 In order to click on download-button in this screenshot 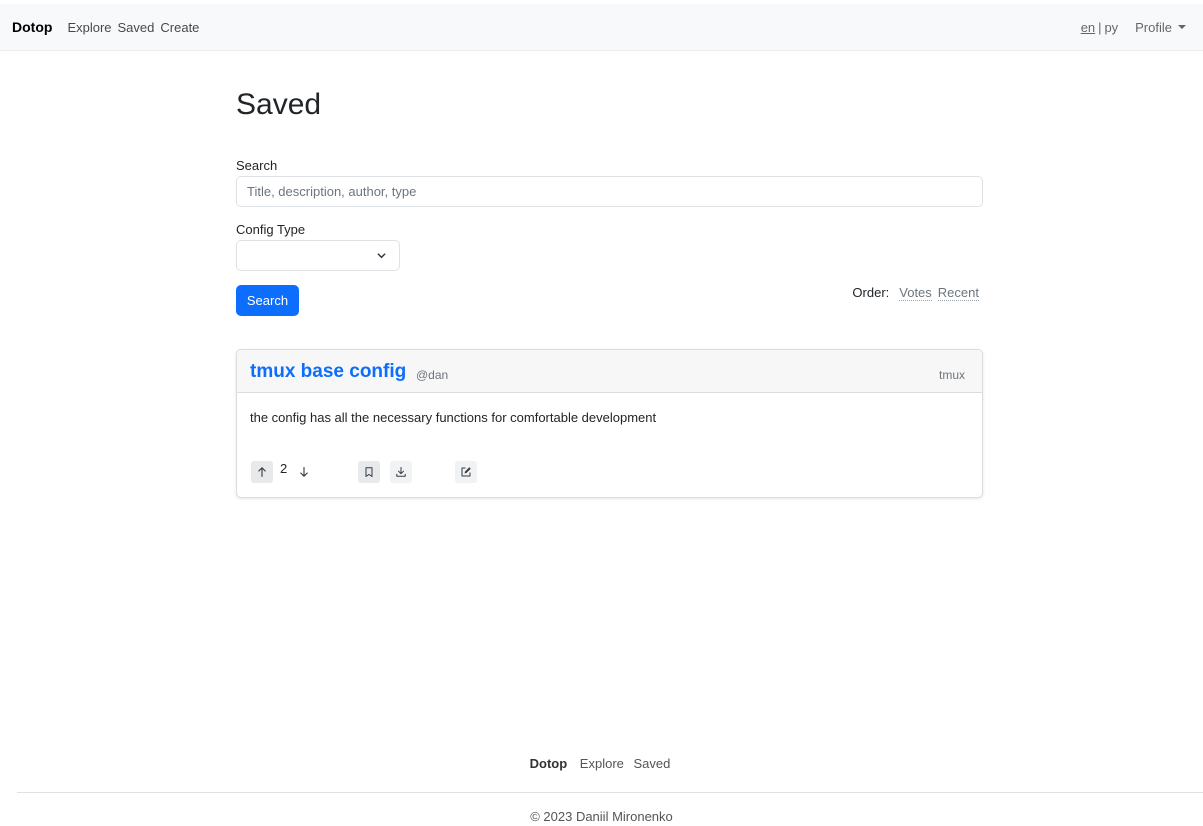, I will do `click(401, 472)`.